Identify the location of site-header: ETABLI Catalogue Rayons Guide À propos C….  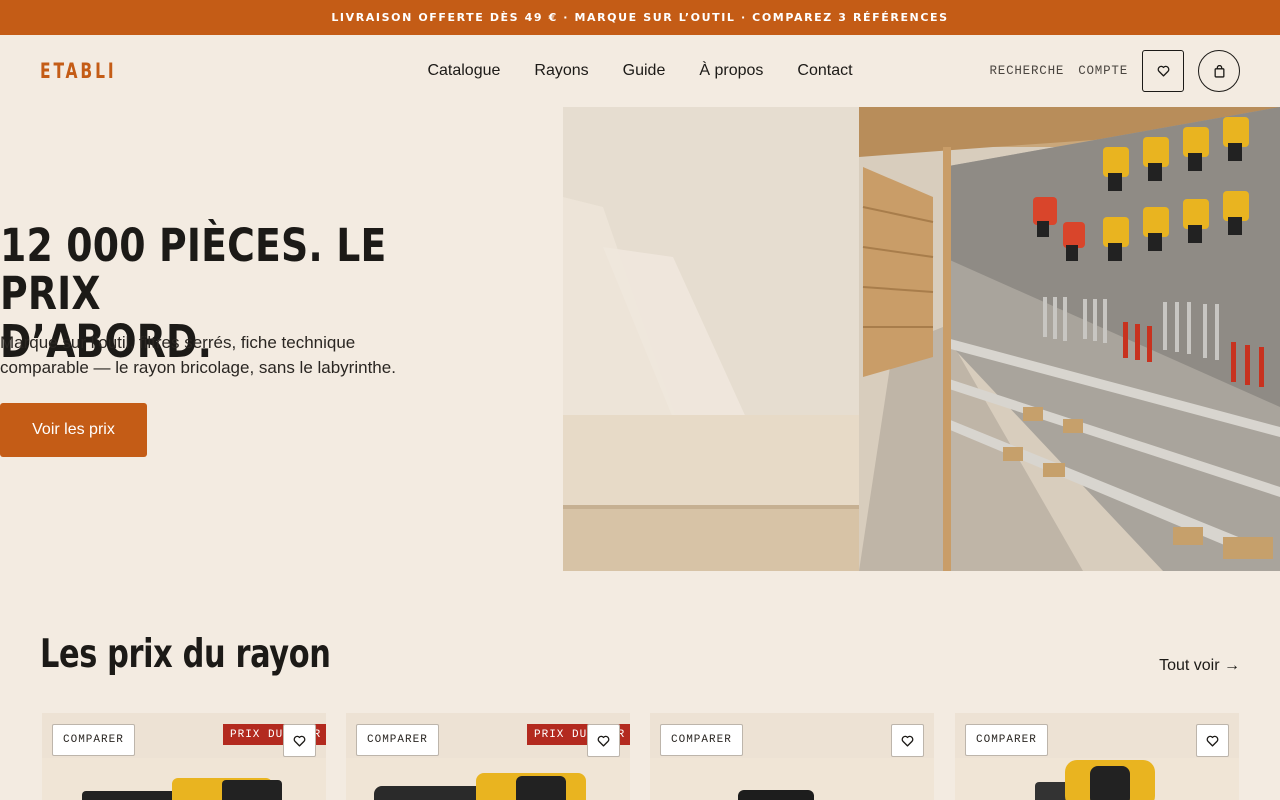
(640, 71).